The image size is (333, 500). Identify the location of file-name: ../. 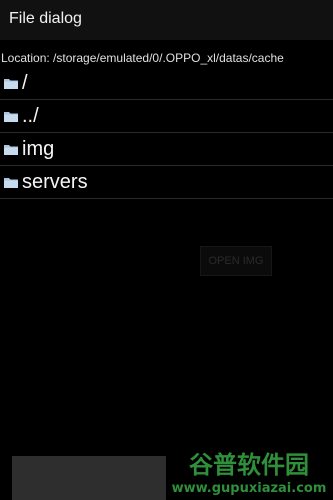
(30, 115).